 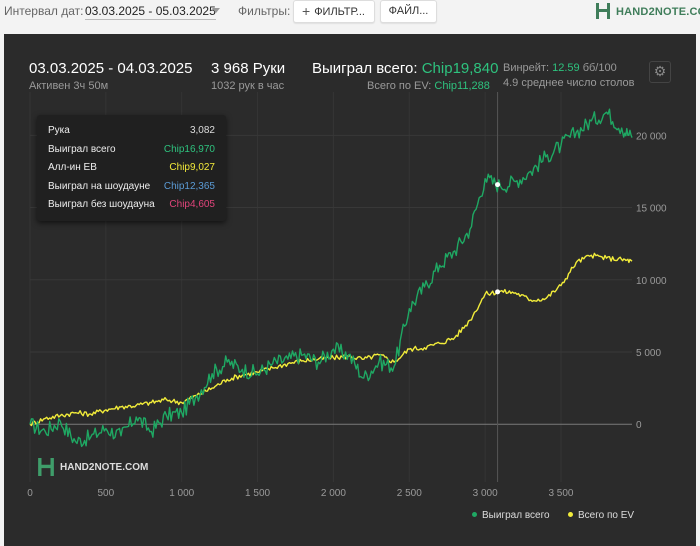 I want to click on tooltip-row-label: Выиграл без шоудауна, so click(x=101, y=204).